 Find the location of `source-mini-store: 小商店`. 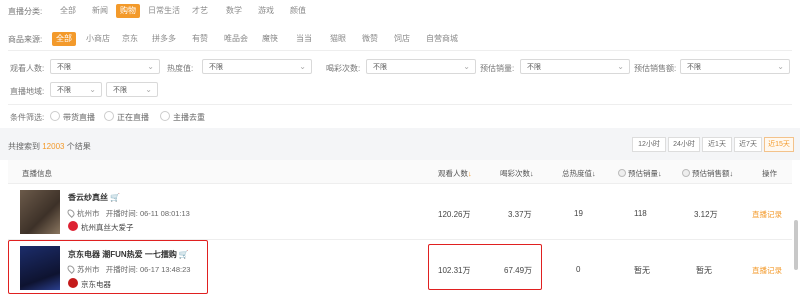

source-mini-store: 小商店 is located at coordinates (98, 39).